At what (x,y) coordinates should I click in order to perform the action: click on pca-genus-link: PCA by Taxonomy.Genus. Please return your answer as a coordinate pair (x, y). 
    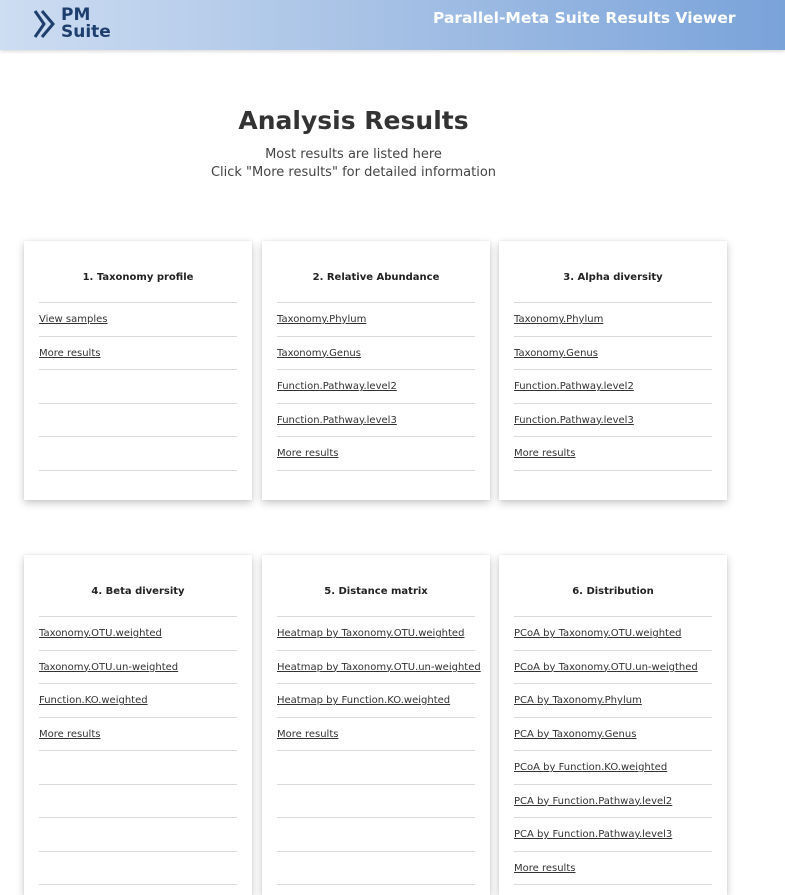
    Looking at the image, I should click on (575, 734).